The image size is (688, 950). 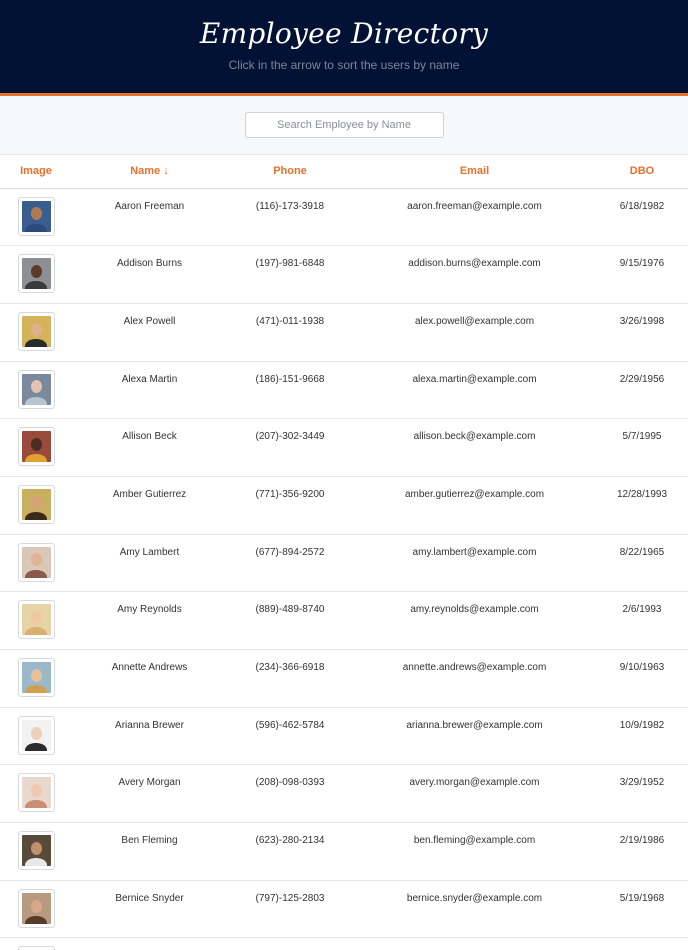 What do you see at coordinates (290, 736) in the screenshot?
I see `employee-phone: (596)-462-5784` at bounding box center [290, 736].